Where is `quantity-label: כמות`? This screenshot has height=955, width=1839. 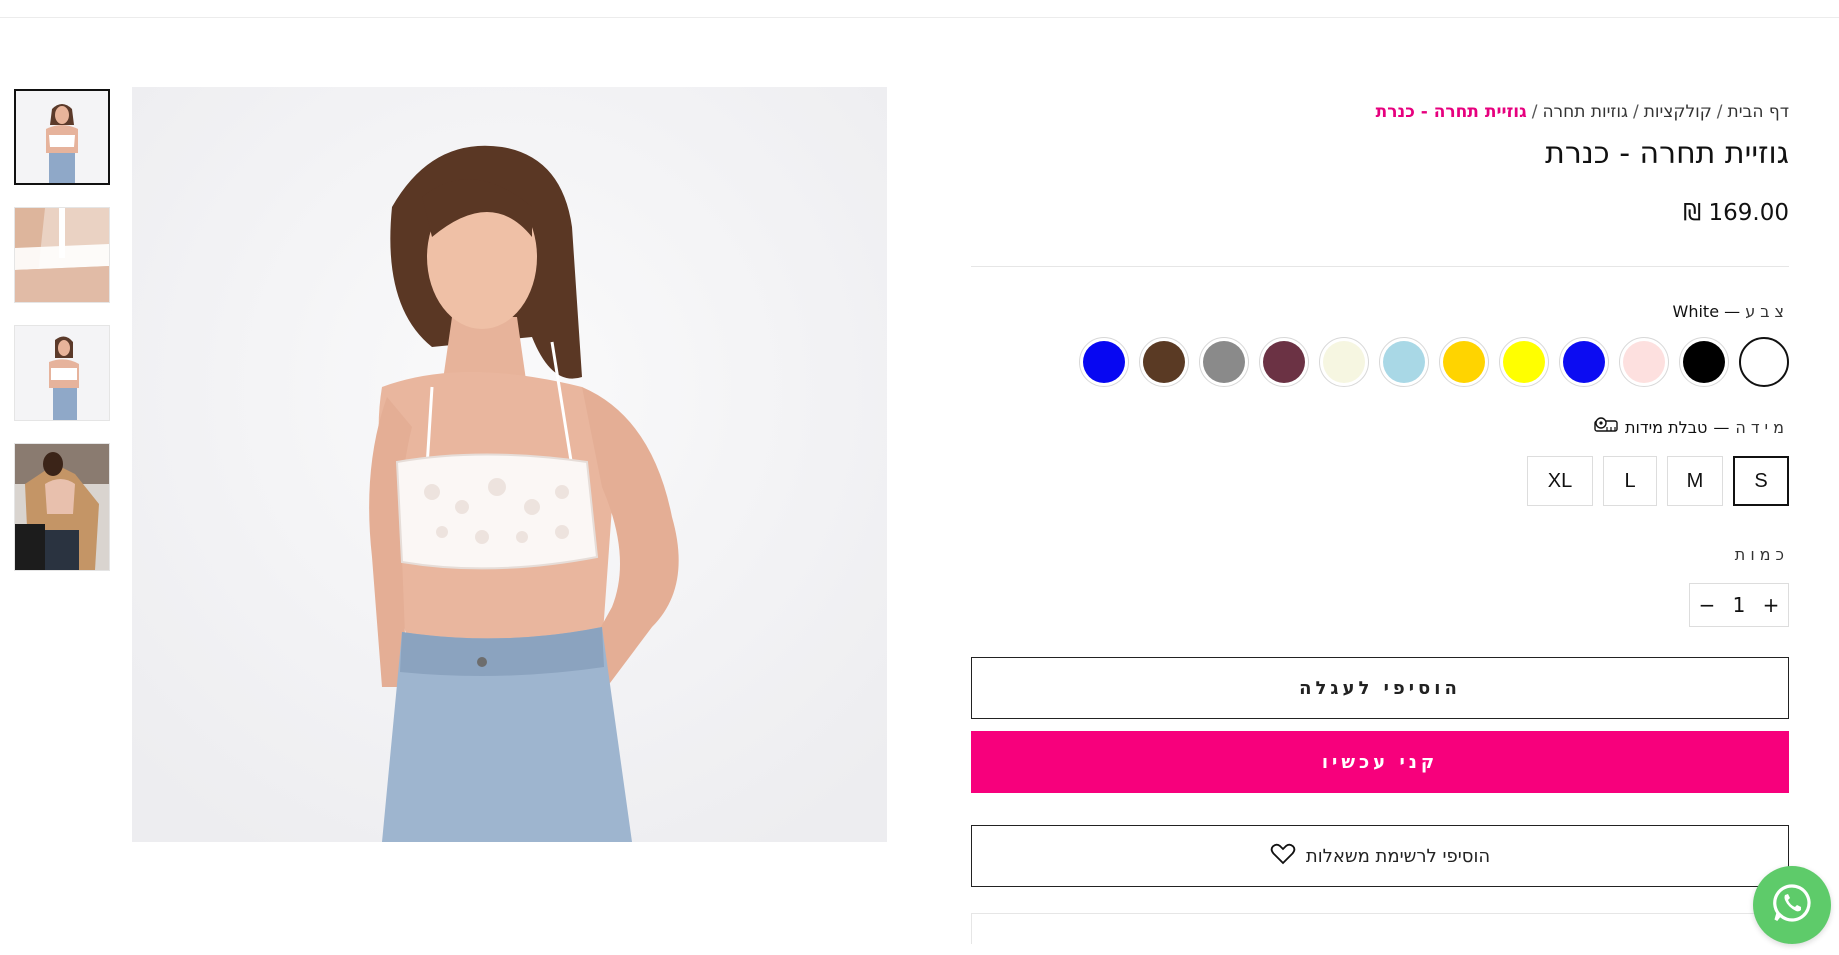
quantity-label: כמות is located at coordinates (1761, 554).